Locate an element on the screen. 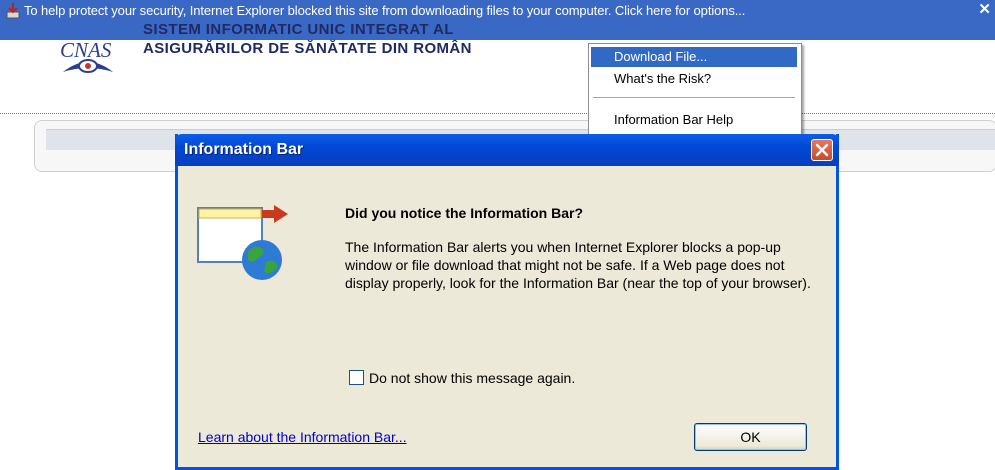  close-icon is located at coordinates (822, 150).